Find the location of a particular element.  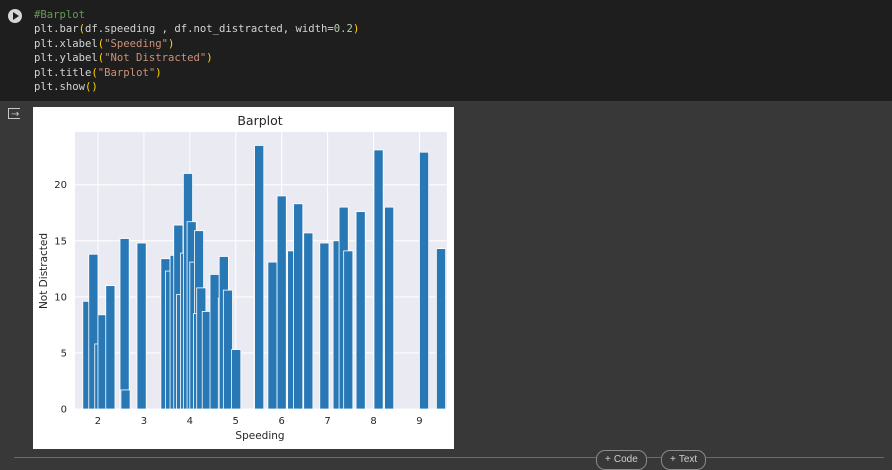

x-tick-label: 6 is located at coordinates (281, 421).